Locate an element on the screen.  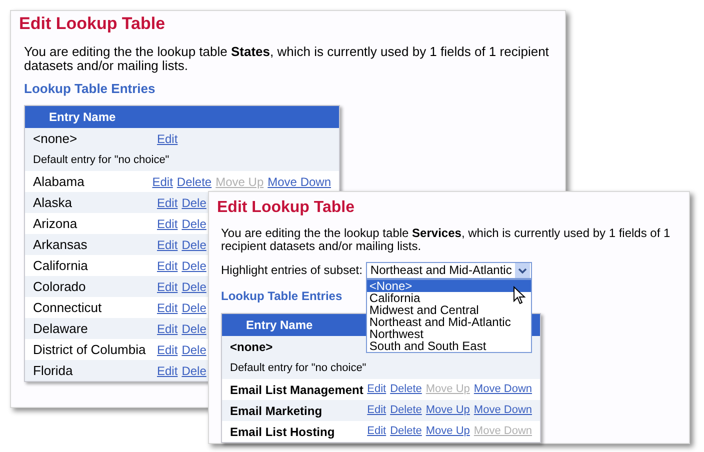
dropdown-option: Northwest is located at coordinates (449, 334).